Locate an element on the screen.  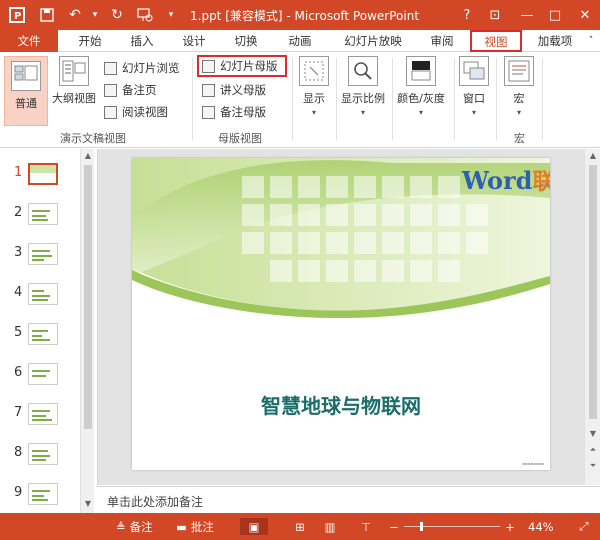
undo-icon: ↶ is located at coordinates (75, 15).